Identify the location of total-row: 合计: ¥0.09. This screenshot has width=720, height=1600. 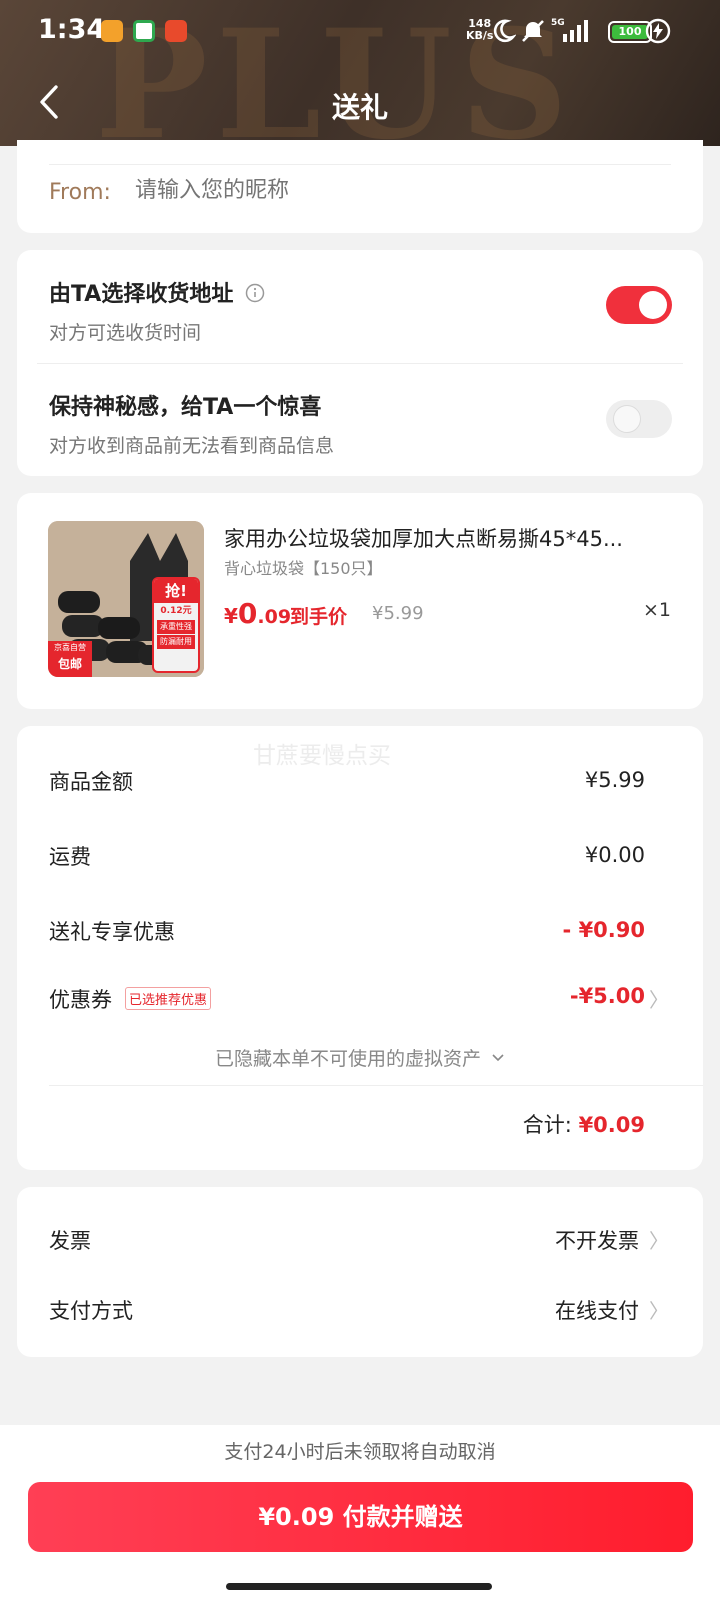
(584, 1124).